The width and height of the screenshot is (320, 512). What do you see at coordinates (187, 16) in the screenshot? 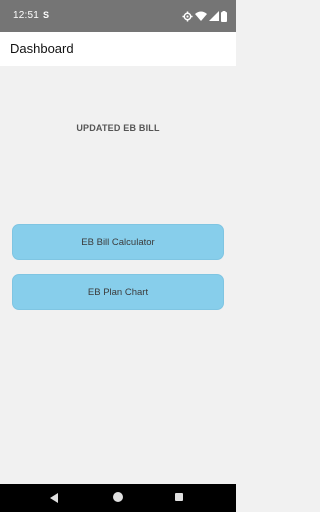
I see `gear-icon` at bounding box center [187, 16].